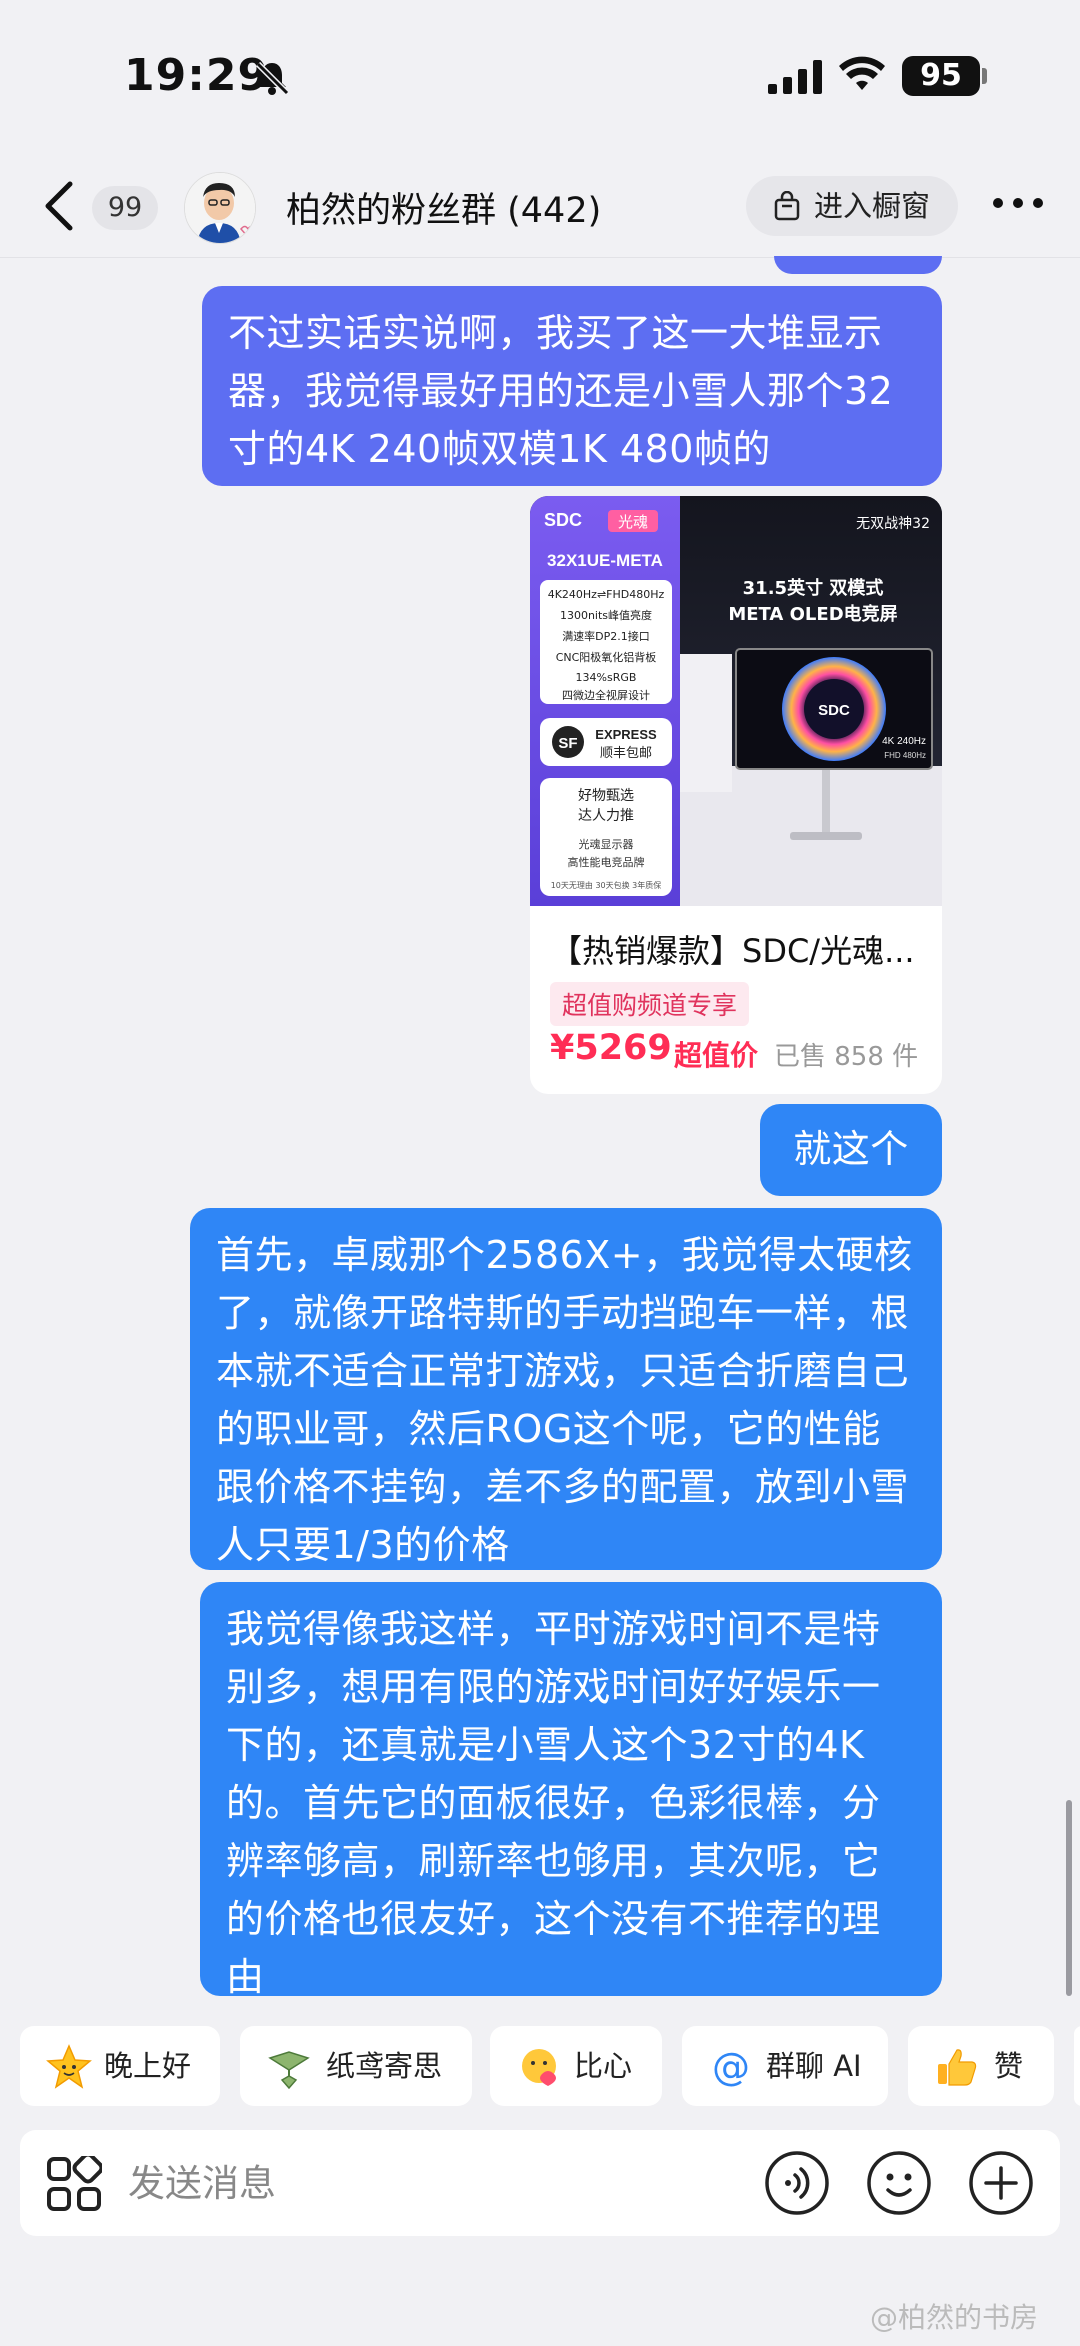 The width and height of the screenshot is (1080, 2346). Describe the element at coordinates (851, 1150) in the screenshot. I see `message-bubble: 就这个` at that location.